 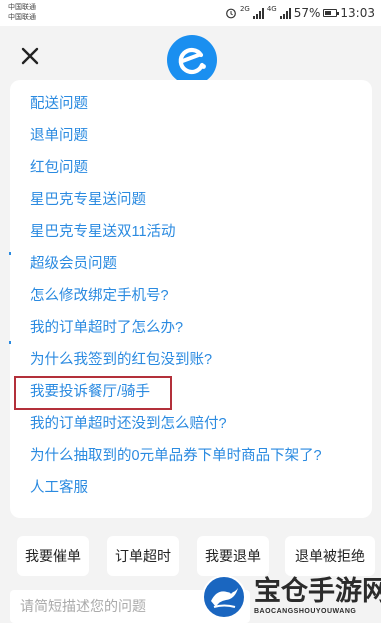 I want to click on faq-item-super-member: 超级会员问题, so click(x=73, y=264).